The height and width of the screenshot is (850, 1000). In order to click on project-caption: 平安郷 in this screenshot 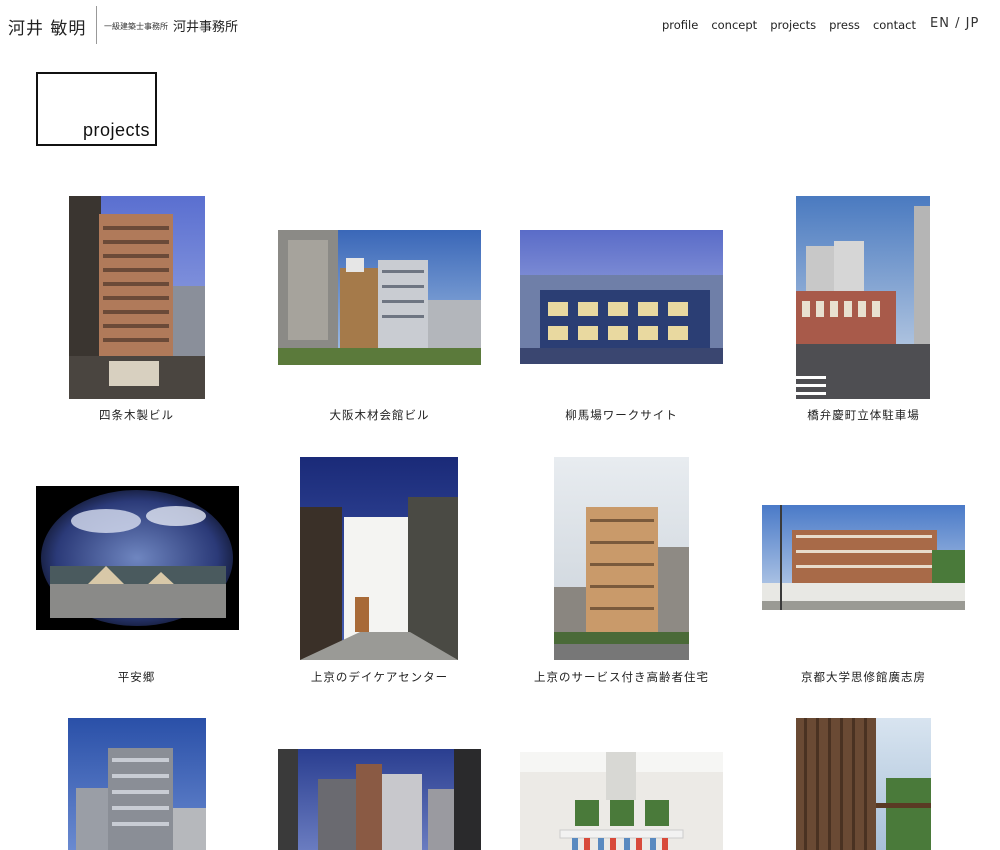, I will do `click(136, 677)`.